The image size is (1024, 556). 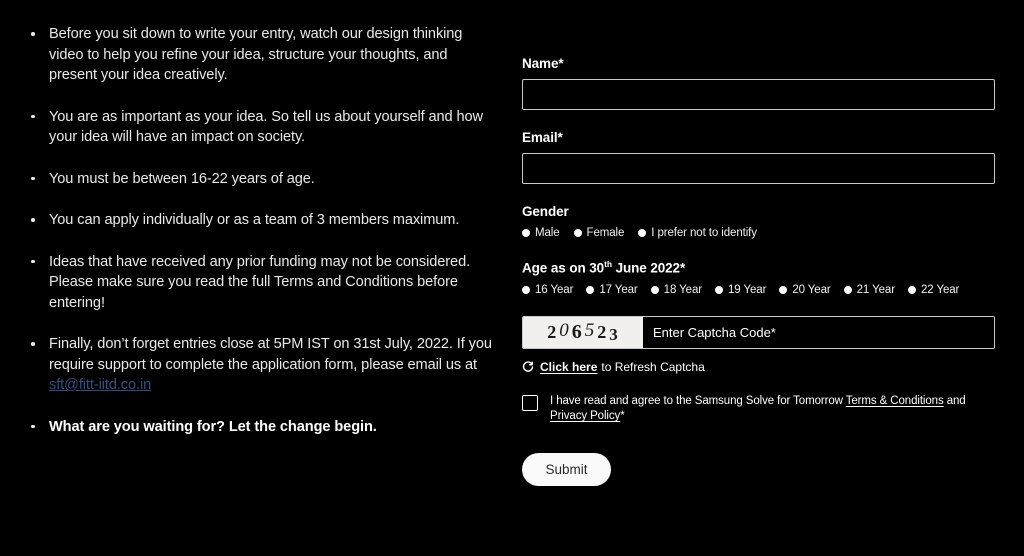 What do you see at coordinates (608, 264) in the screenshot?
I see `age-label-ordinal: th` at bounding box center [608, 264].